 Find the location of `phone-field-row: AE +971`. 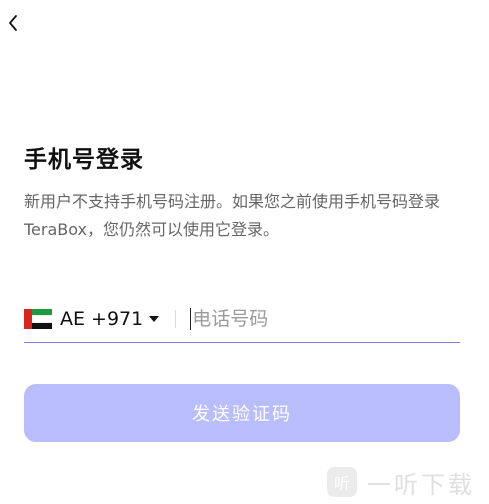

phone-field-row: AE +971 is located at coordinates (242, 319).